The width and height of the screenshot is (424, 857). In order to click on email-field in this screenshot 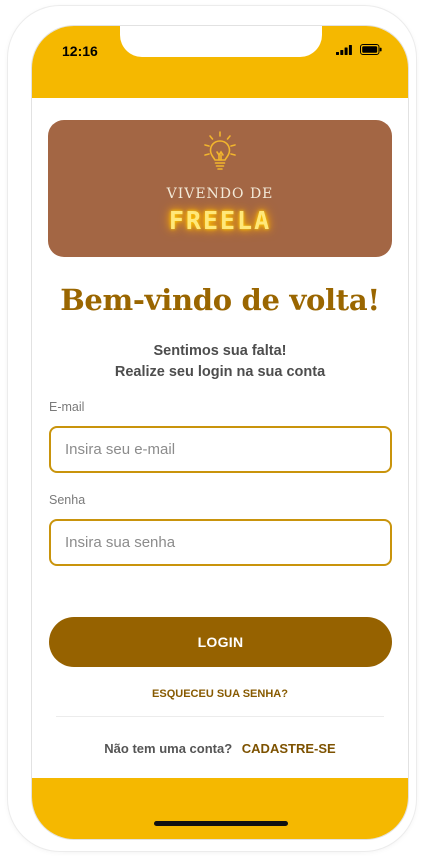, I will do `click(220, 449)`.